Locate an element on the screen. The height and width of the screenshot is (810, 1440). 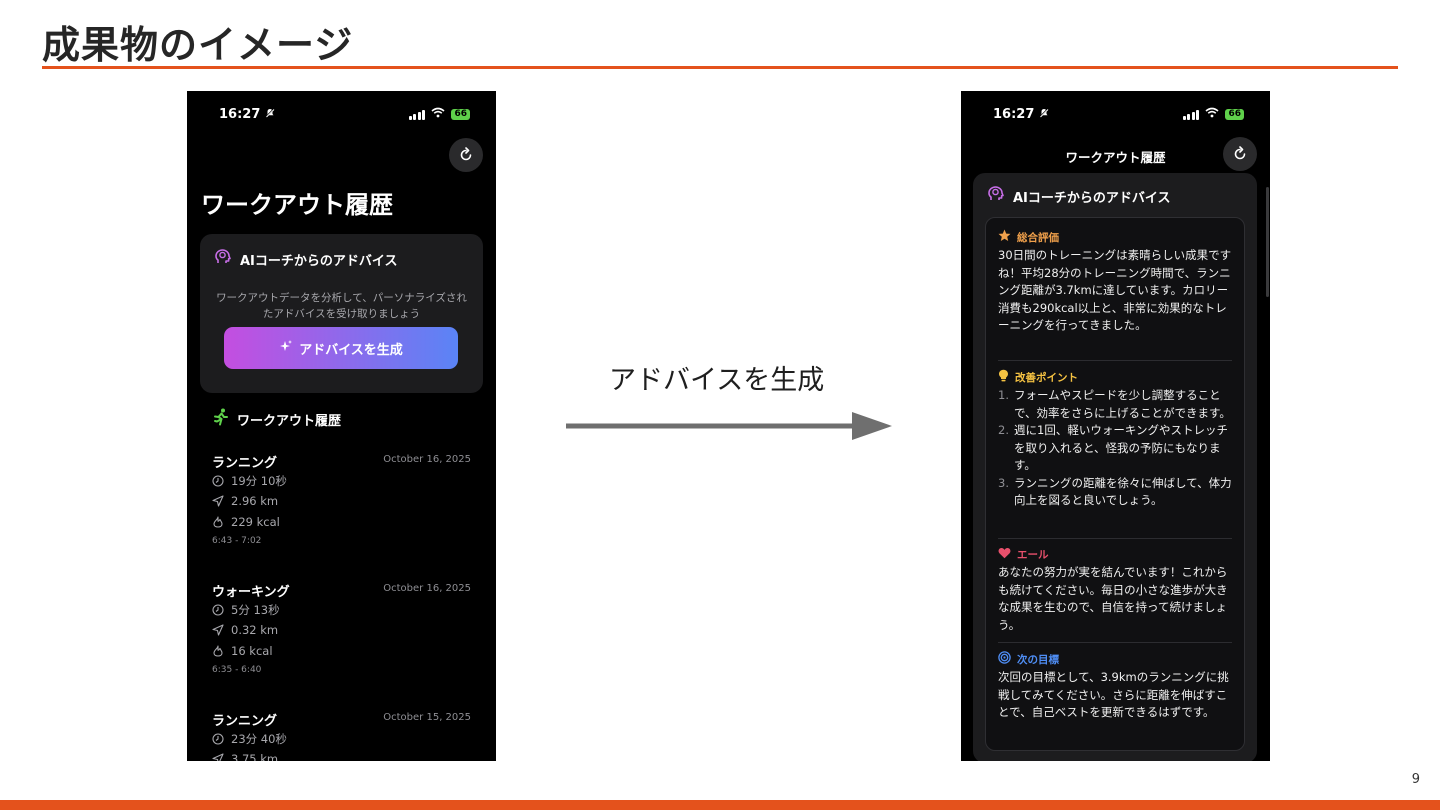
title-underline is located at coordinates (720, 67).